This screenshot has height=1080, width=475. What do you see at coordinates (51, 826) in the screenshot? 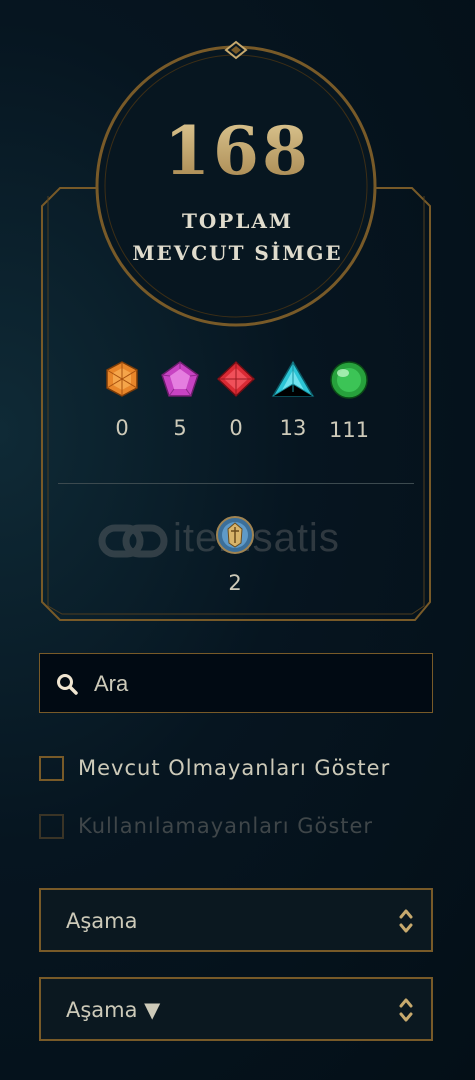
I see `show-unusable-checkbox` at bounding box center [51, 826].